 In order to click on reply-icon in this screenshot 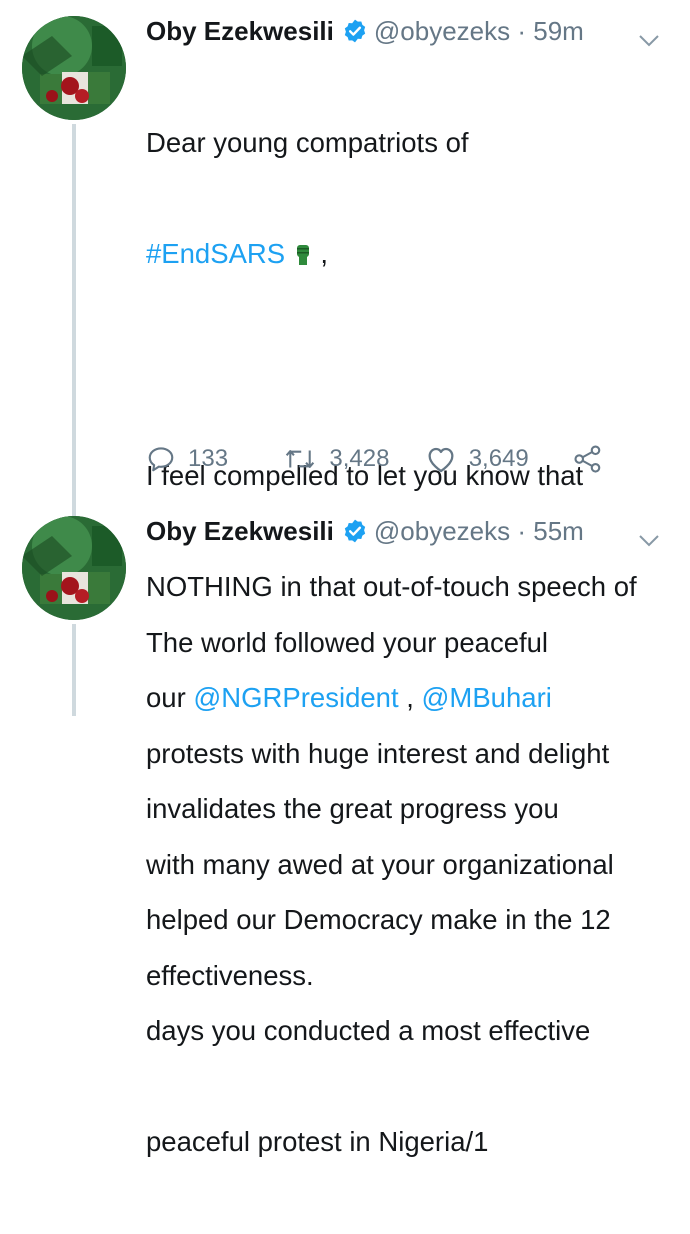, I will do `click(161, 459)`.